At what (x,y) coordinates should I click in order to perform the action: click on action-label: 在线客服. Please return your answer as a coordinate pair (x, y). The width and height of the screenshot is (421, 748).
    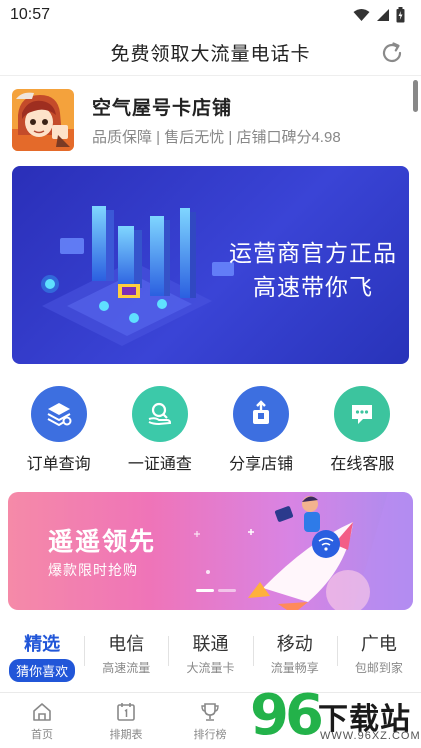
    Looking at the image, I should click on (362, 464).